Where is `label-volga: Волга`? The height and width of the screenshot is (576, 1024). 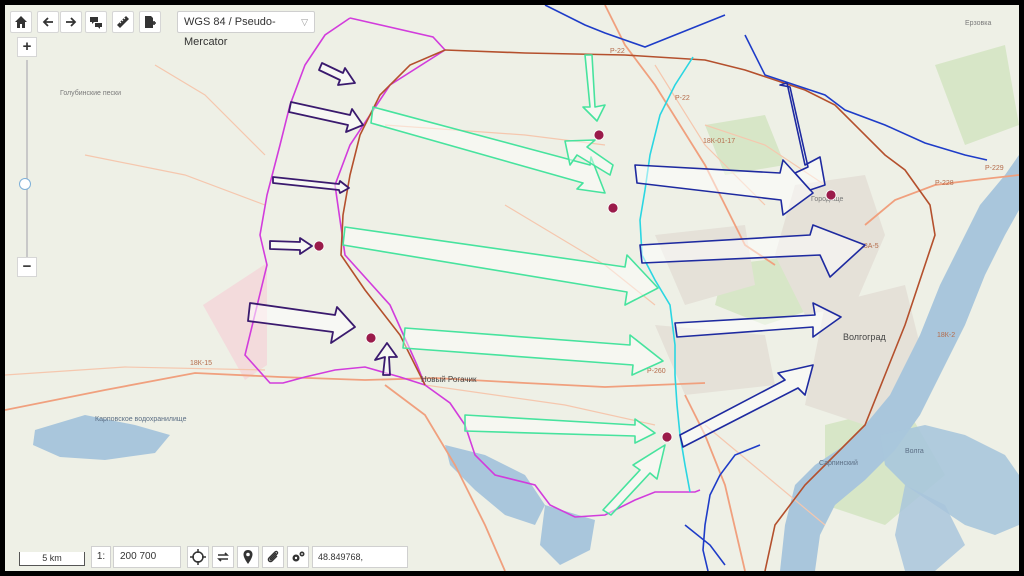
label-volga: Волга is located at coordinates (914, 451).